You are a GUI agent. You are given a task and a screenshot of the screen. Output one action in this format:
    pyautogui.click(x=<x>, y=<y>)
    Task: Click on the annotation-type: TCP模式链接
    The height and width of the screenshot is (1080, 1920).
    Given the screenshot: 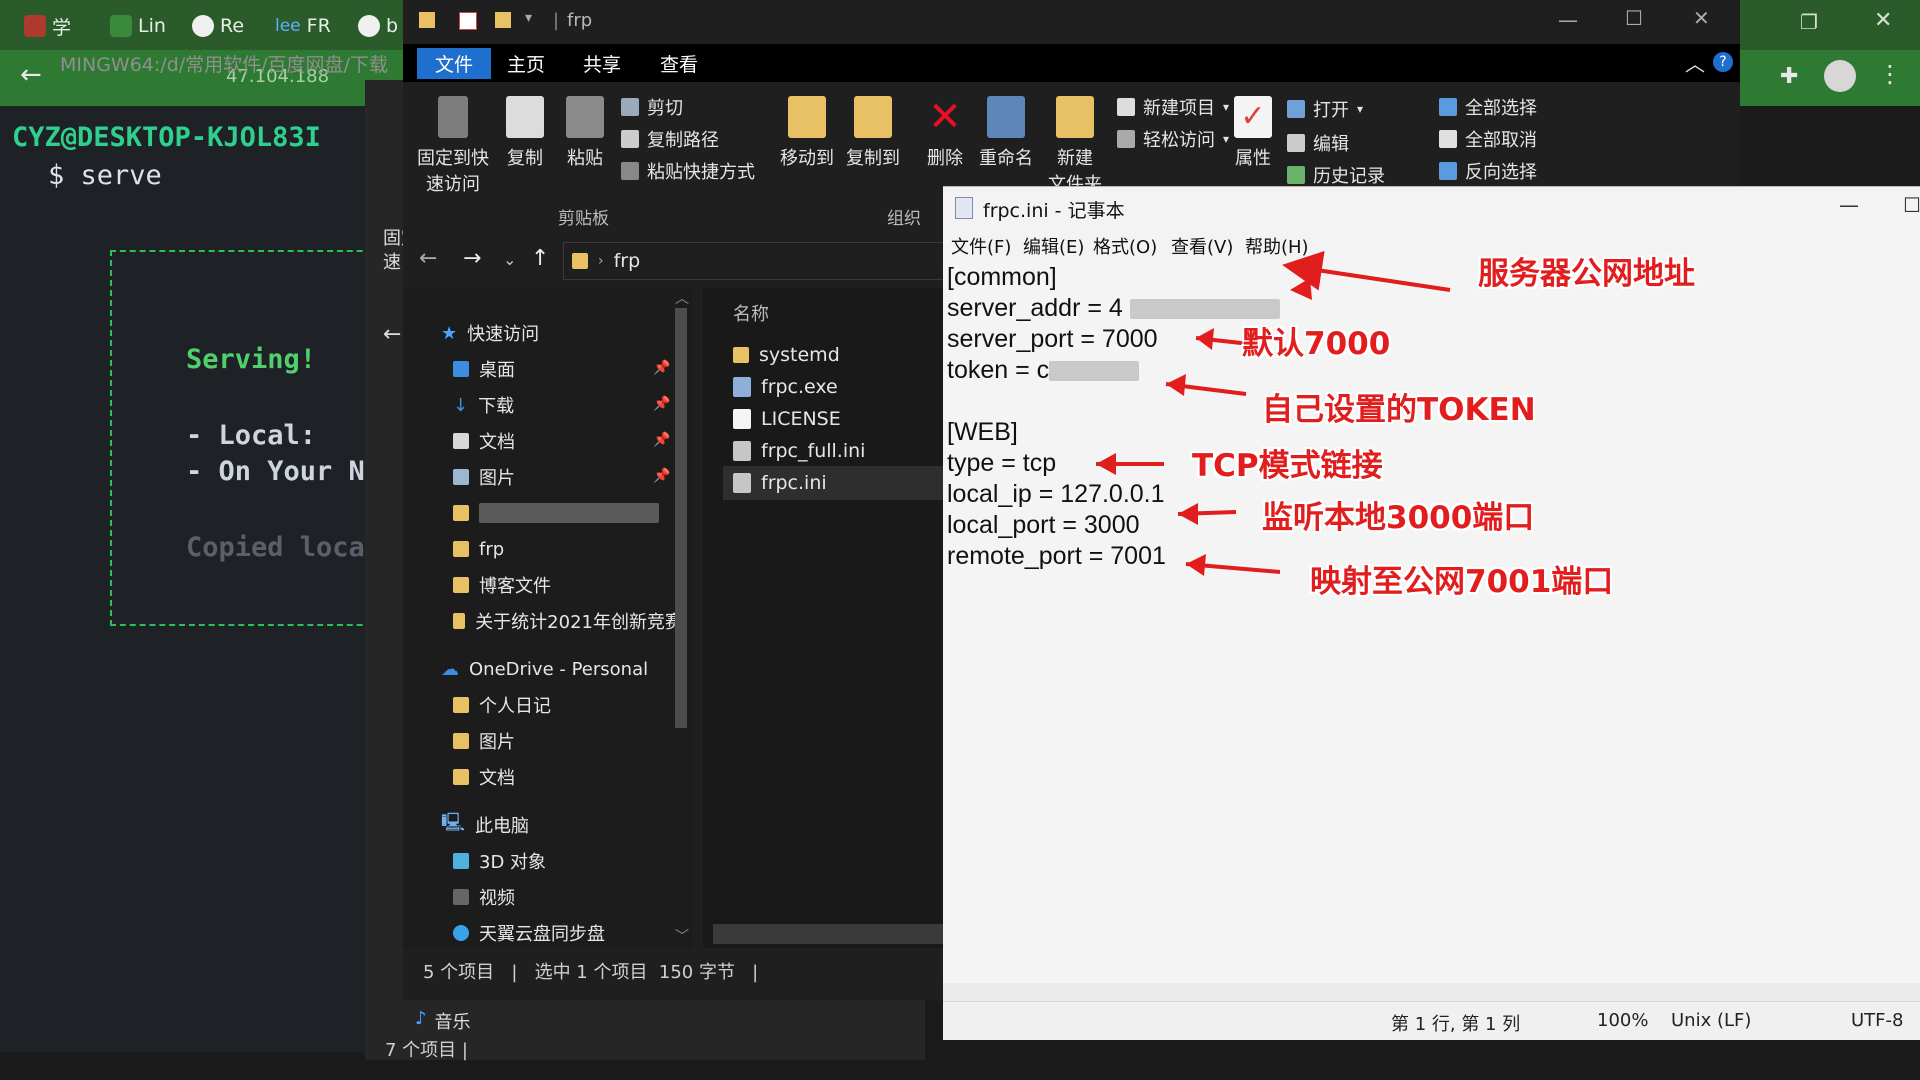 What is the action you would take?
    pyautogui.click(x=1287, y=466)
    